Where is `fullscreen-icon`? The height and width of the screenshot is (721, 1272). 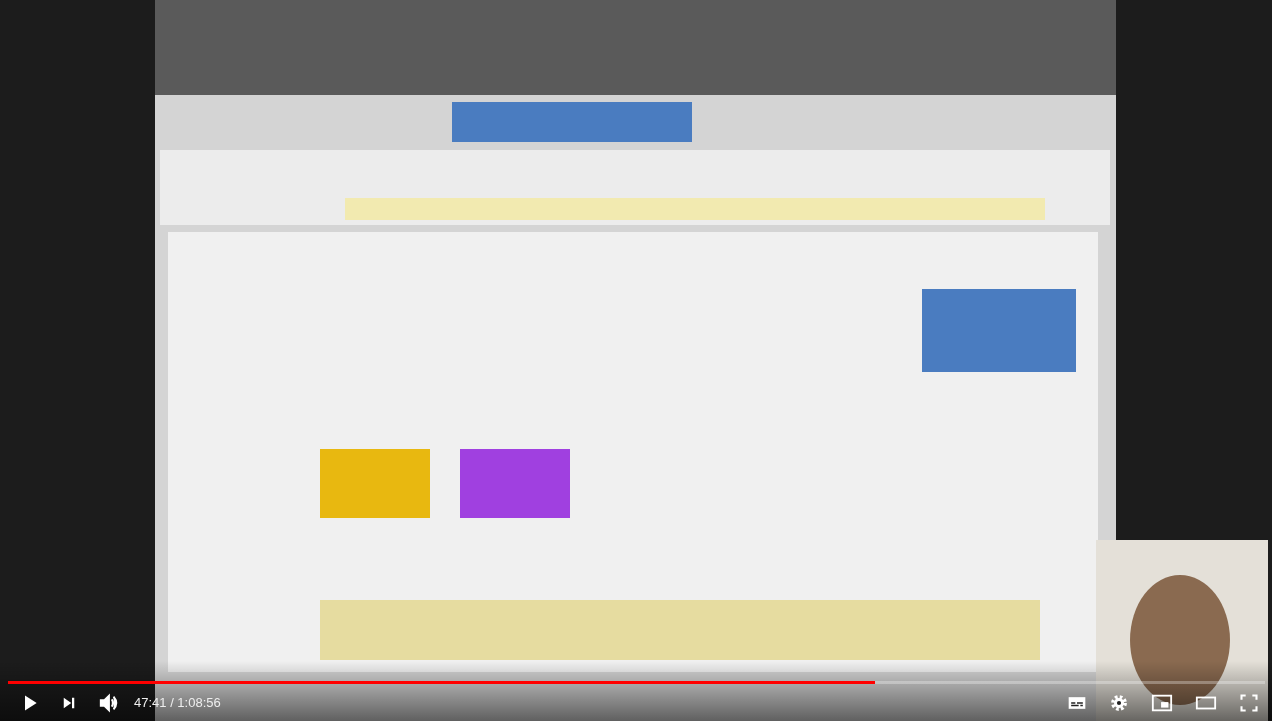
fullscreen-icon is located at coordinates (1249, 702).